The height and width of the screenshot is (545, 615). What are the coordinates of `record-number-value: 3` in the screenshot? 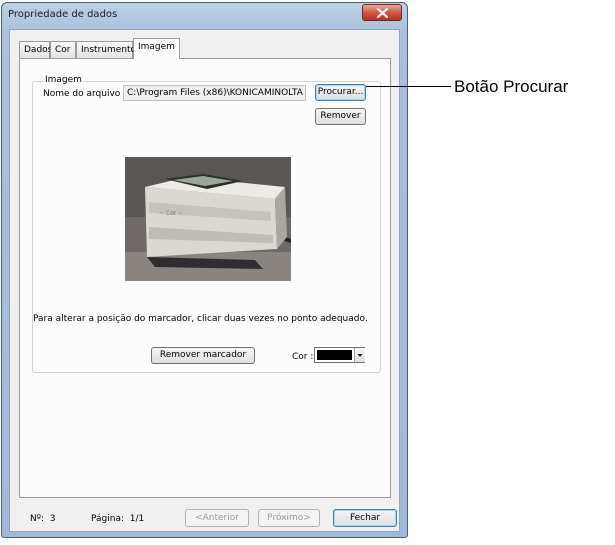 It's located at (52, 519).